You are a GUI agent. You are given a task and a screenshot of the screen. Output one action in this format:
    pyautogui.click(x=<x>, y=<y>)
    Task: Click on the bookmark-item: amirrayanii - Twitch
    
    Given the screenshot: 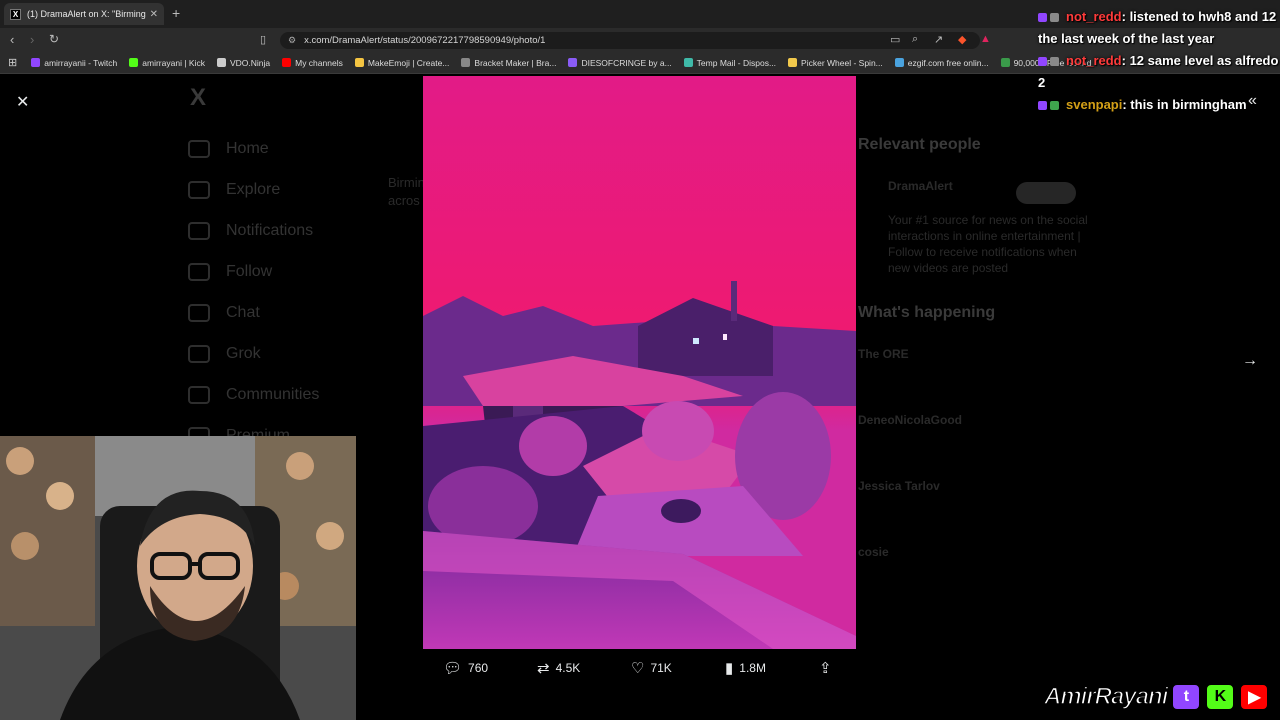 What is the action you would take?
    pyautogui.click(x=74, y=63)
    